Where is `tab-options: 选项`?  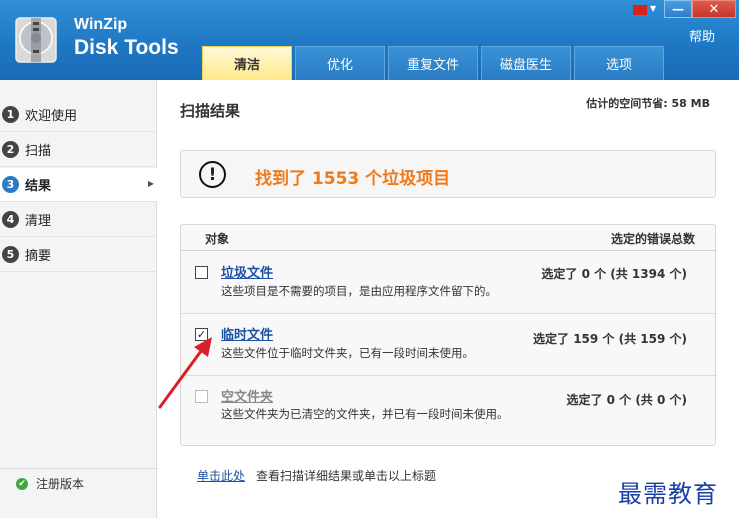
tab-options: 选项 is located at coordinates (619, 63).